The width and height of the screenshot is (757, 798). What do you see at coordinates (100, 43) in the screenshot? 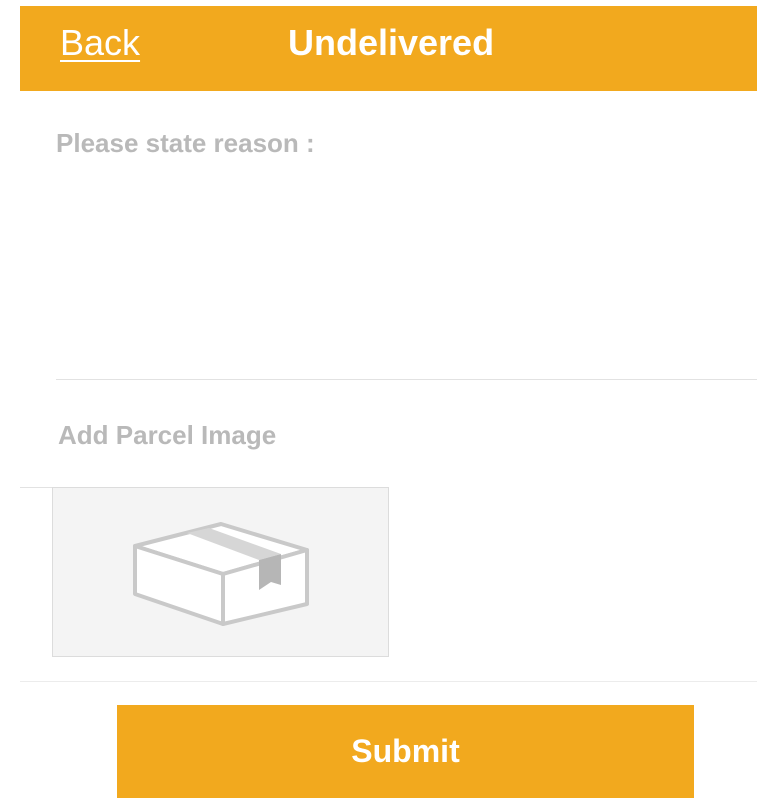
I see `back-link: Back` at bounding box center [100, 43].